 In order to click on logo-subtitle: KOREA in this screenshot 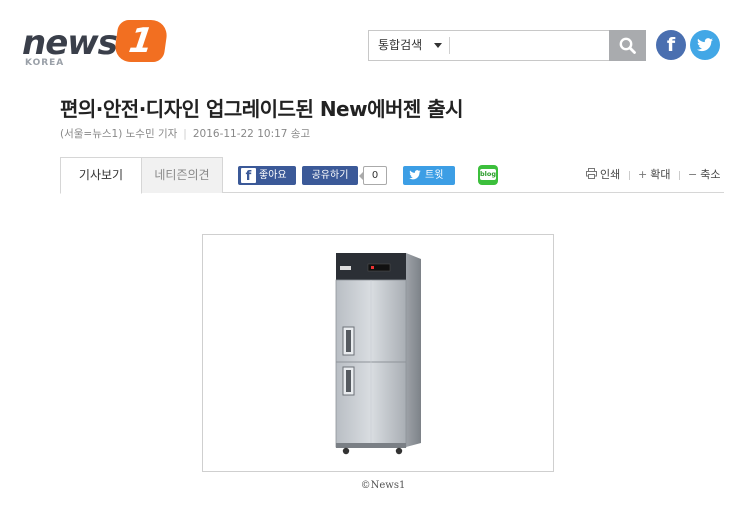, I will do `click(45, 63)`.